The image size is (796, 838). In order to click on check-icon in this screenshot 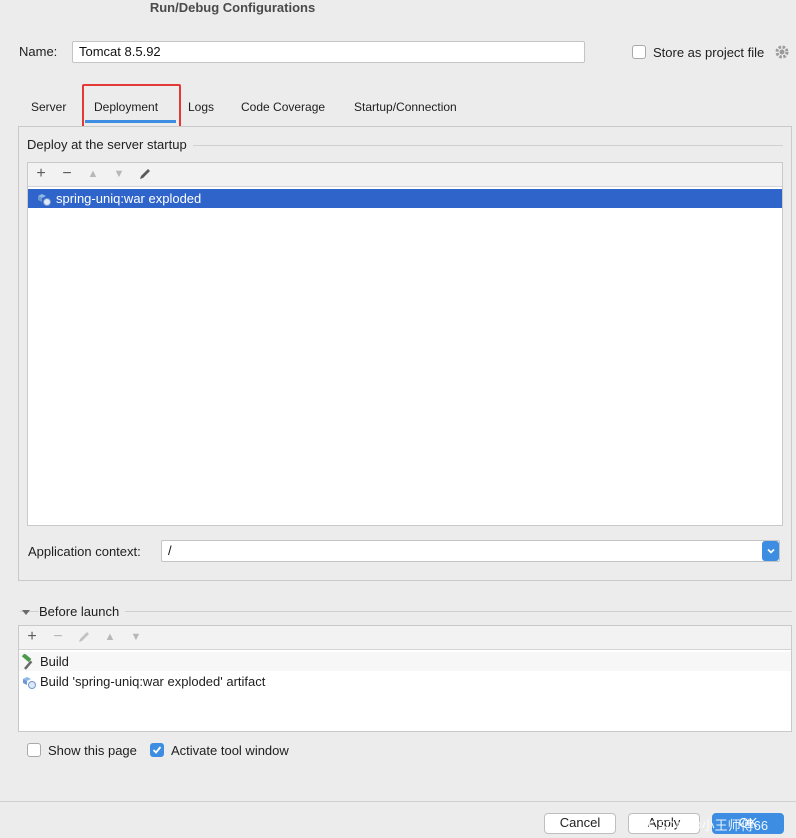, I will do `click(157, 750)`.